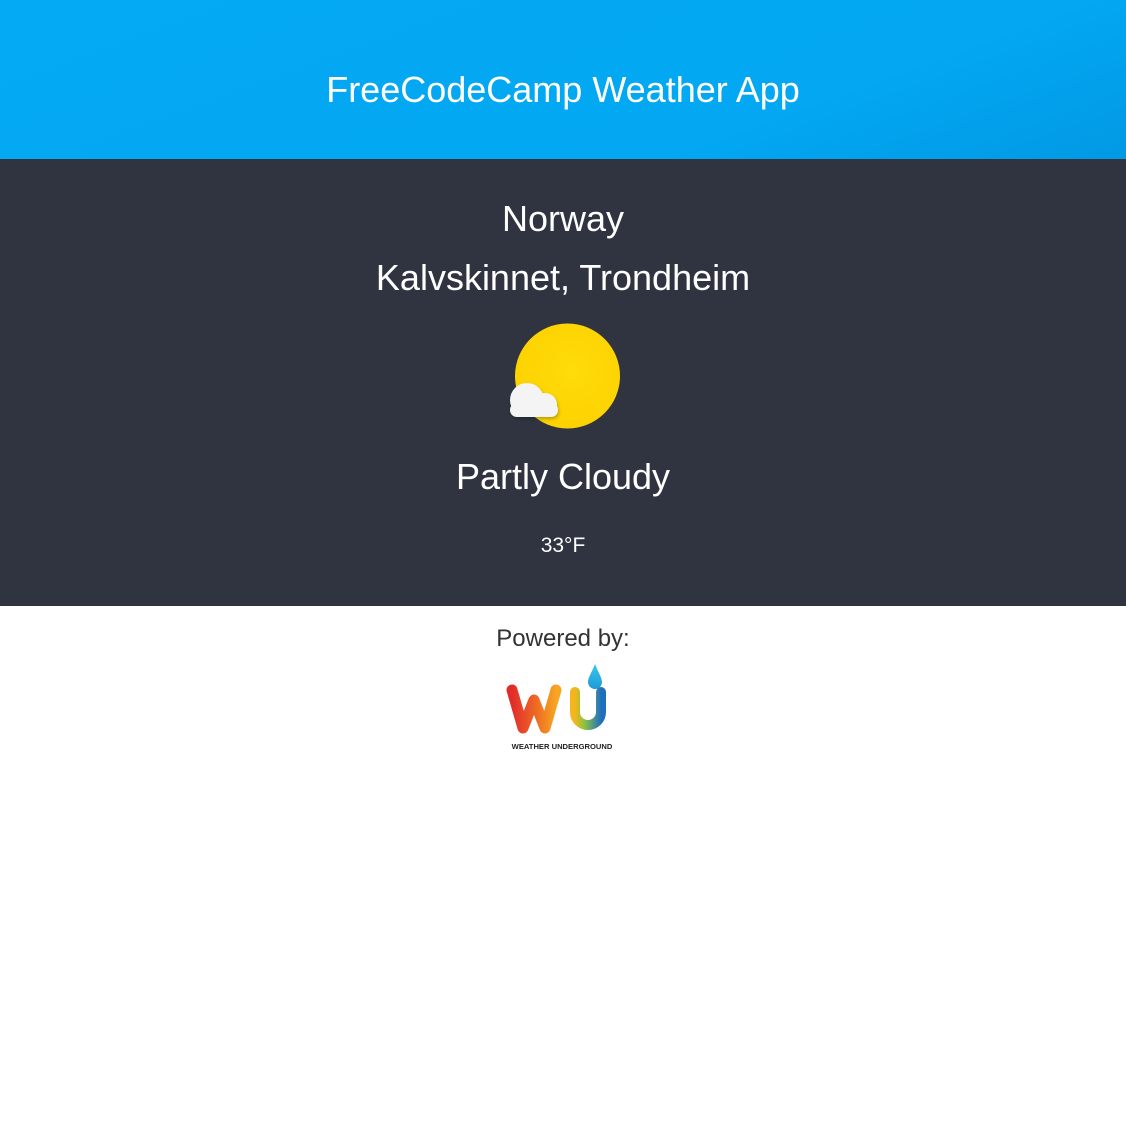  Describe the element at coordinates (563, 89) in the screenshot. I see `app-title: FreeCodeCamp Weather App` at that location.